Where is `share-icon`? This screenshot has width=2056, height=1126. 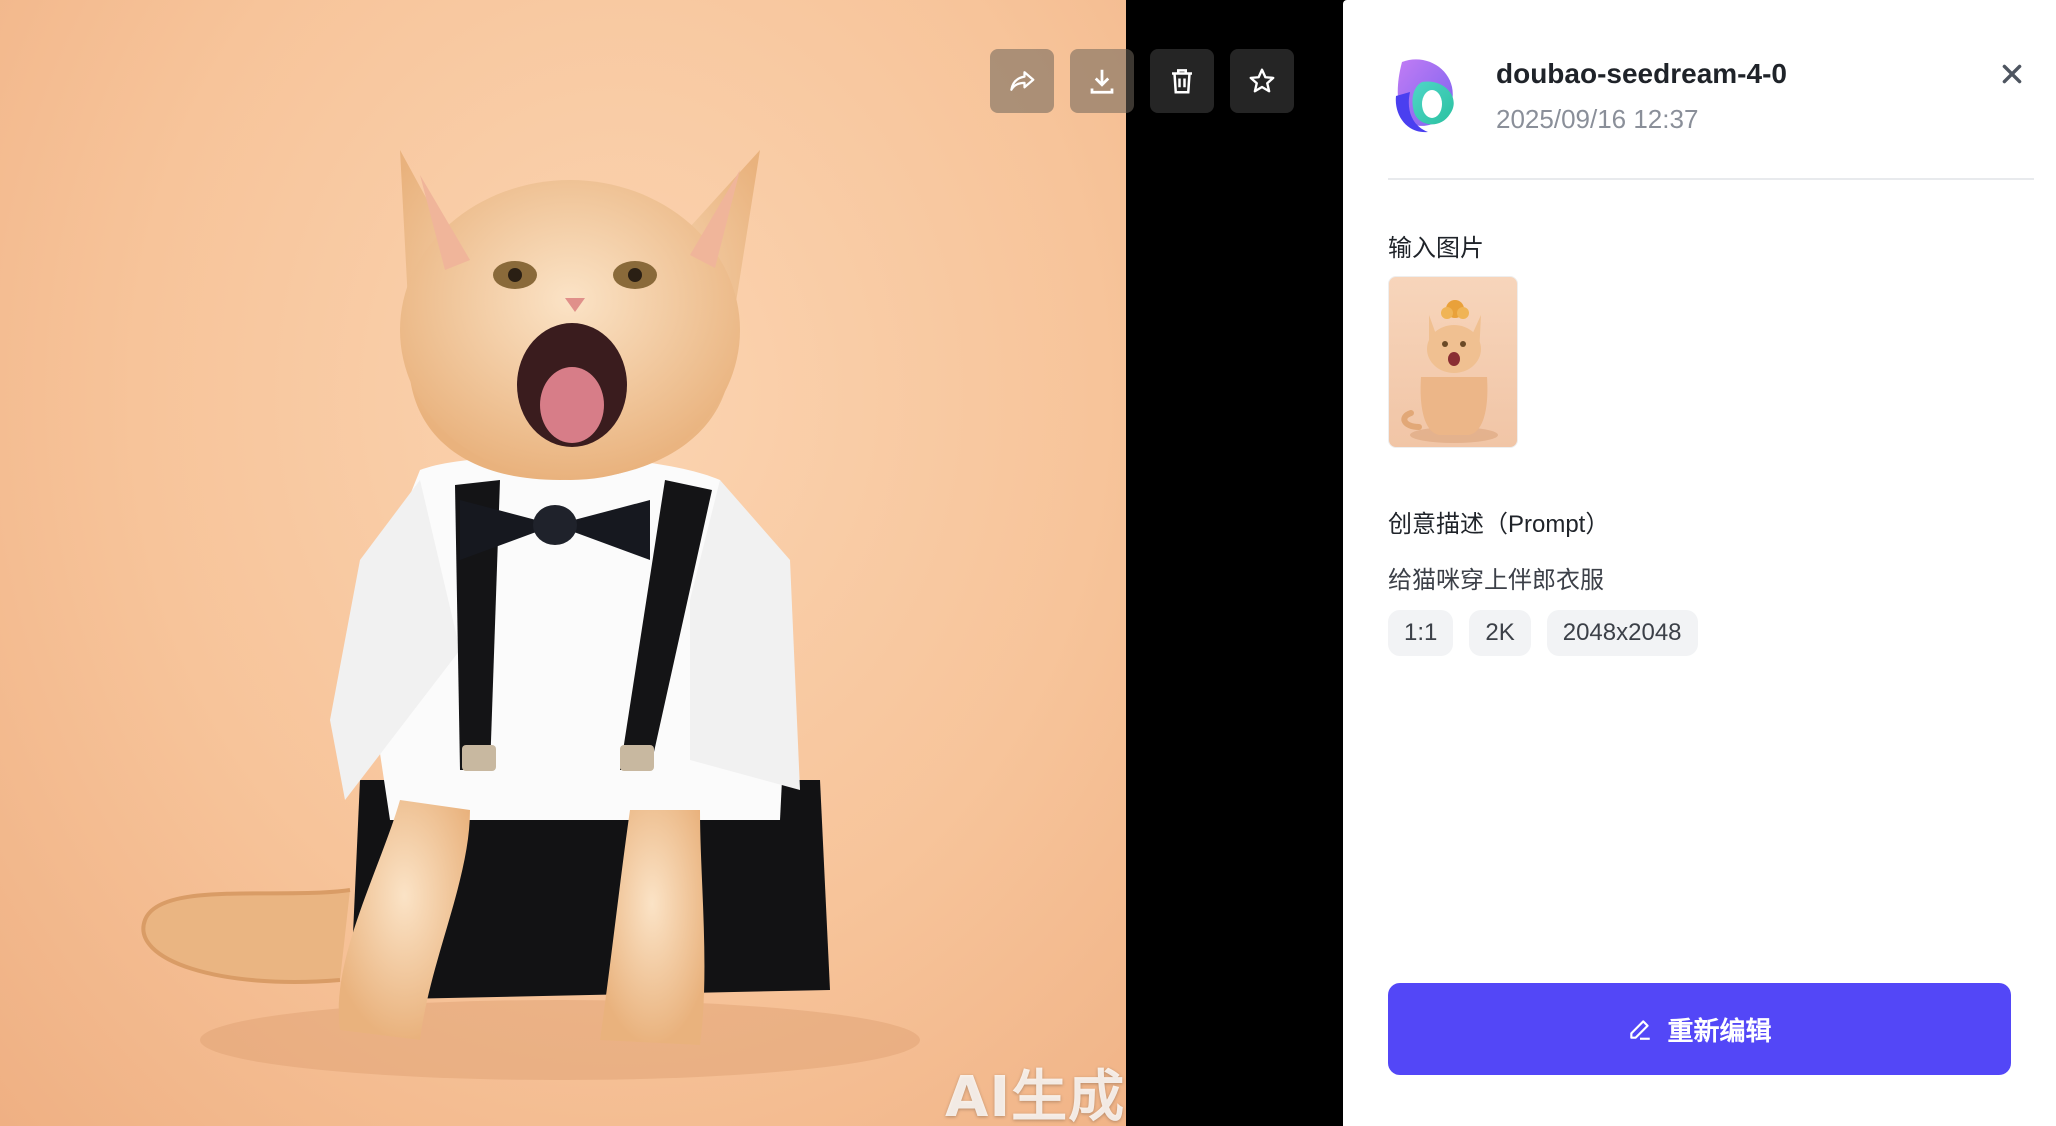 share-icon is located at coordinates (1022, 81).